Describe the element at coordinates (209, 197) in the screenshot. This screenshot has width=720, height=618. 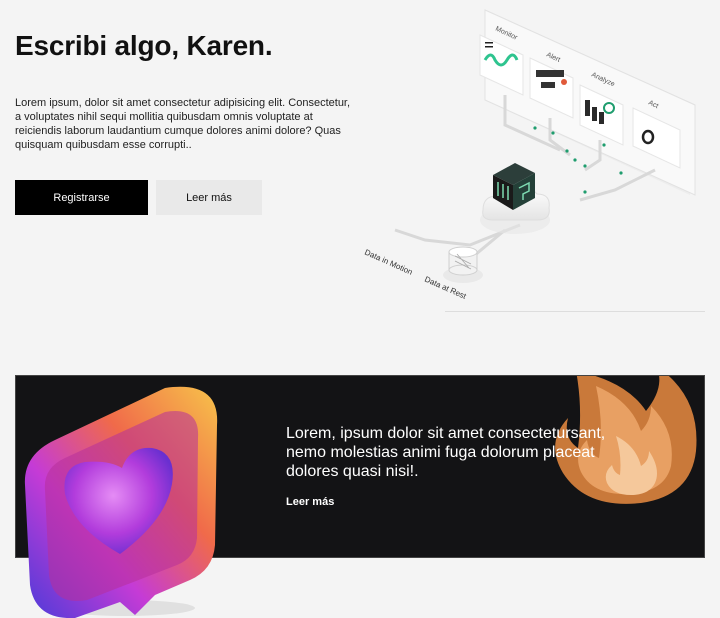
I see `read-more-button: Leer más` at that location.